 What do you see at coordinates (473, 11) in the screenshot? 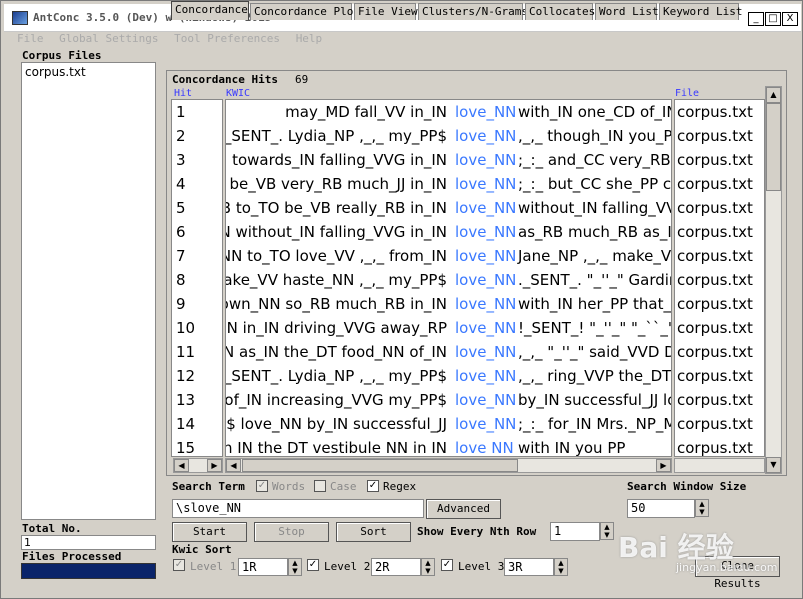
I see `tab-clusters-ngrams: Clusters/N-Grams` at bounding box center [473, 11].